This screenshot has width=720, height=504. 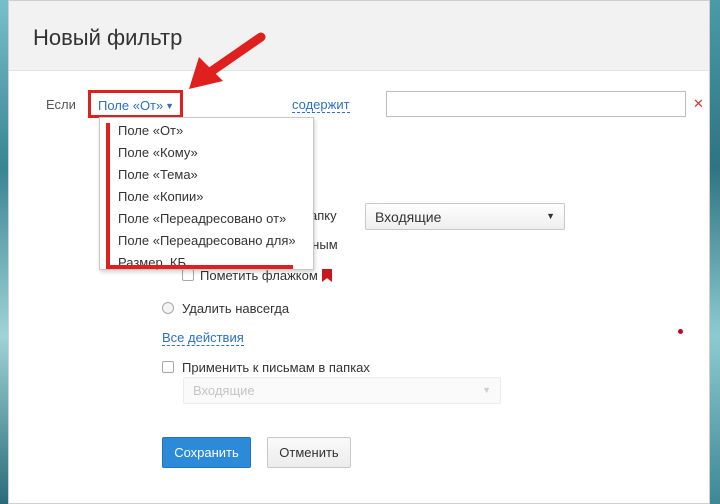 I want to click on folder-select-value: Входящие, so click(x=408, y=217).